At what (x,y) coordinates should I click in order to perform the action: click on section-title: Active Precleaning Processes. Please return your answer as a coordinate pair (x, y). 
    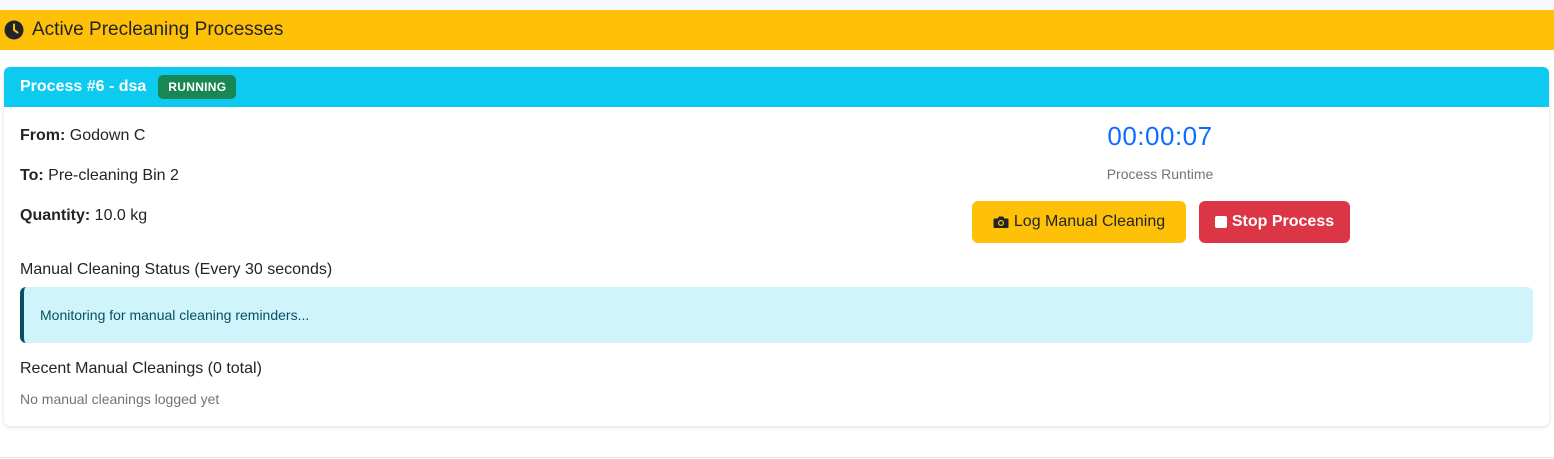
    Looking at the image, I should click on (158, 29).